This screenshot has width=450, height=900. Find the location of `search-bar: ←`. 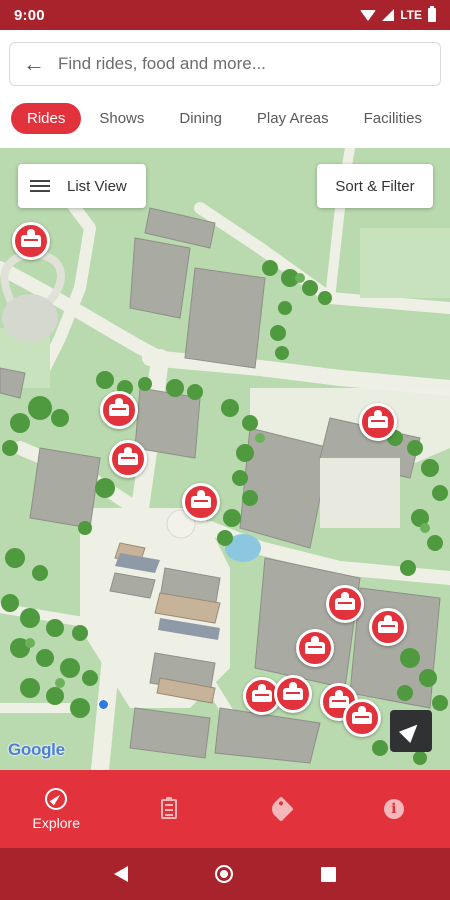

search-bar: ← is located at coordinates (225, 64).